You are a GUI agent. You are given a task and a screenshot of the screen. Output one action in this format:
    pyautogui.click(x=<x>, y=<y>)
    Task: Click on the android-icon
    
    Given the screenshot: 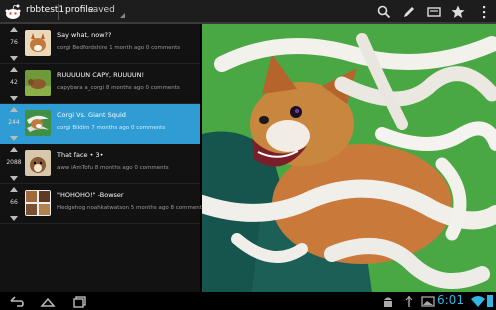 What is the action you would take?
    pyautogui.click(x=388, y=302)
    